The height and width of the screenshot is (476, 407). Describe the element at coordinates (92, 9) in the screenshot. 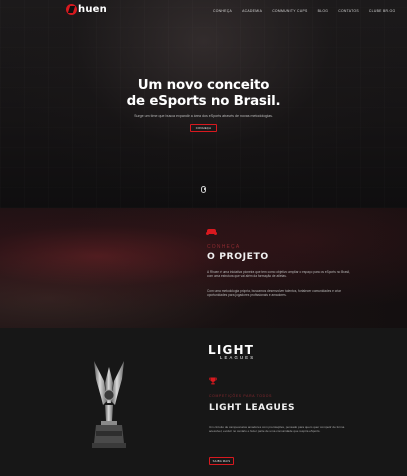

I see `logo-text: huen` at that location.